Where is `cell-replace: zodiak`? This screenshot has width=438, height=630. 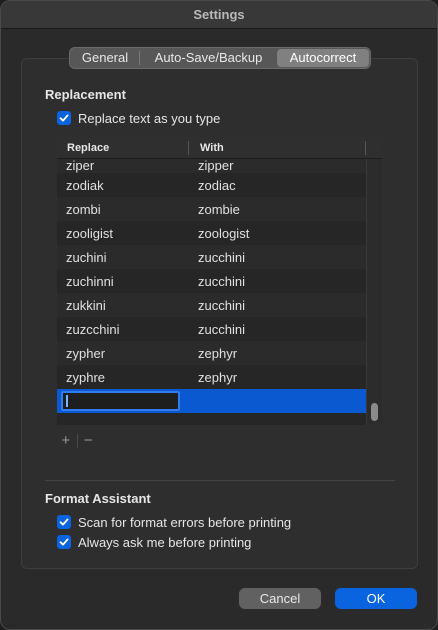
cell-replace: zodiak is located at coordinates (85, 185).